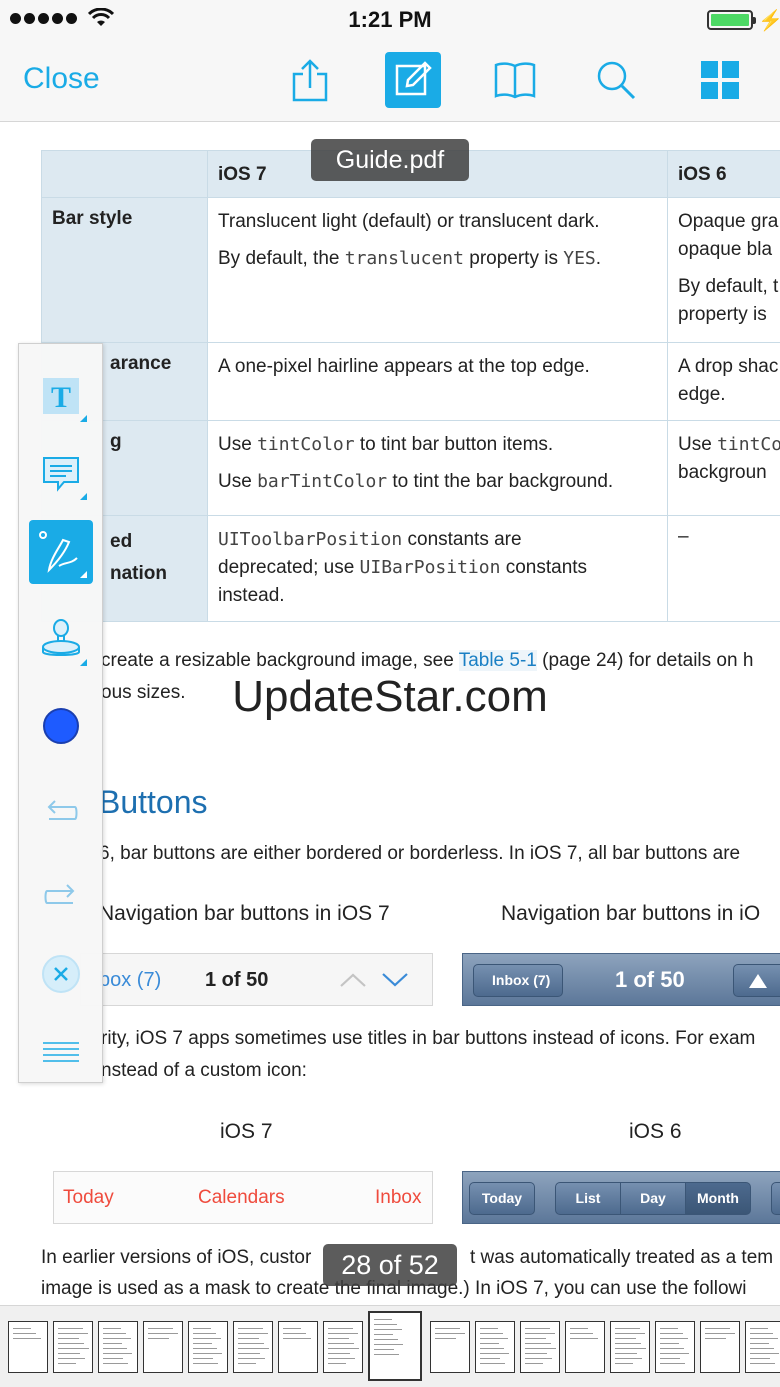  I want to click on figure-caption: iOS 6, so click(655, 1131).